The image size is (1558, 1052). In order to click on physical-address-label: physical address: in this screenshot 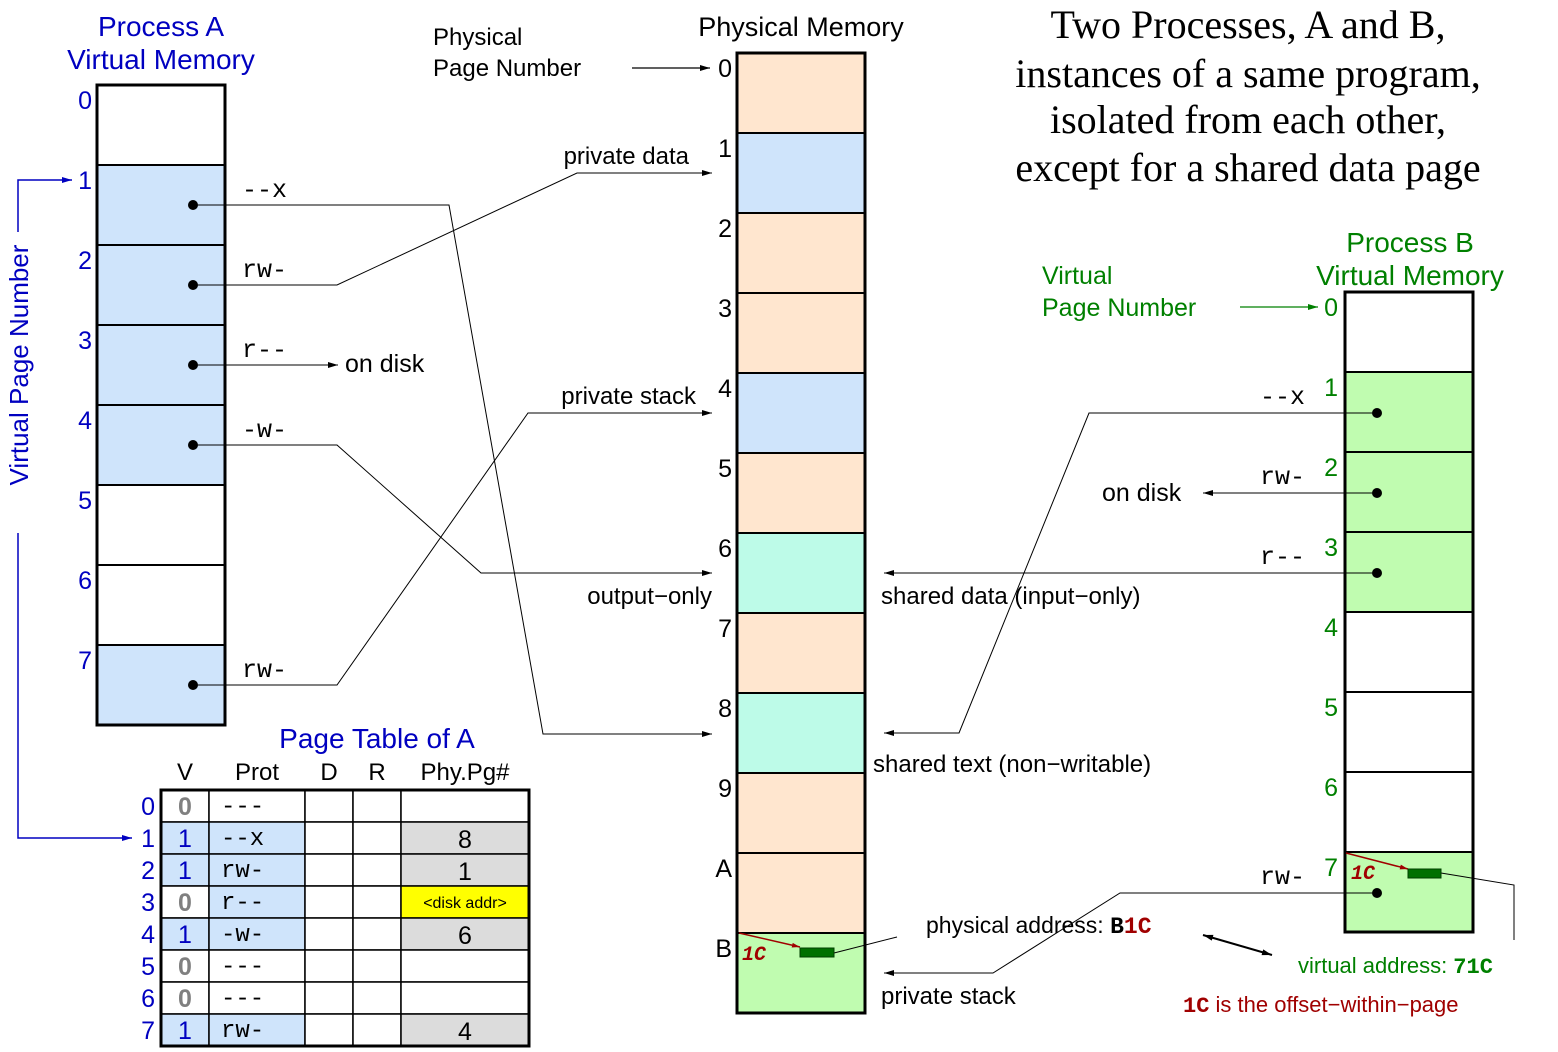, I will do `click(1018, 925)`.